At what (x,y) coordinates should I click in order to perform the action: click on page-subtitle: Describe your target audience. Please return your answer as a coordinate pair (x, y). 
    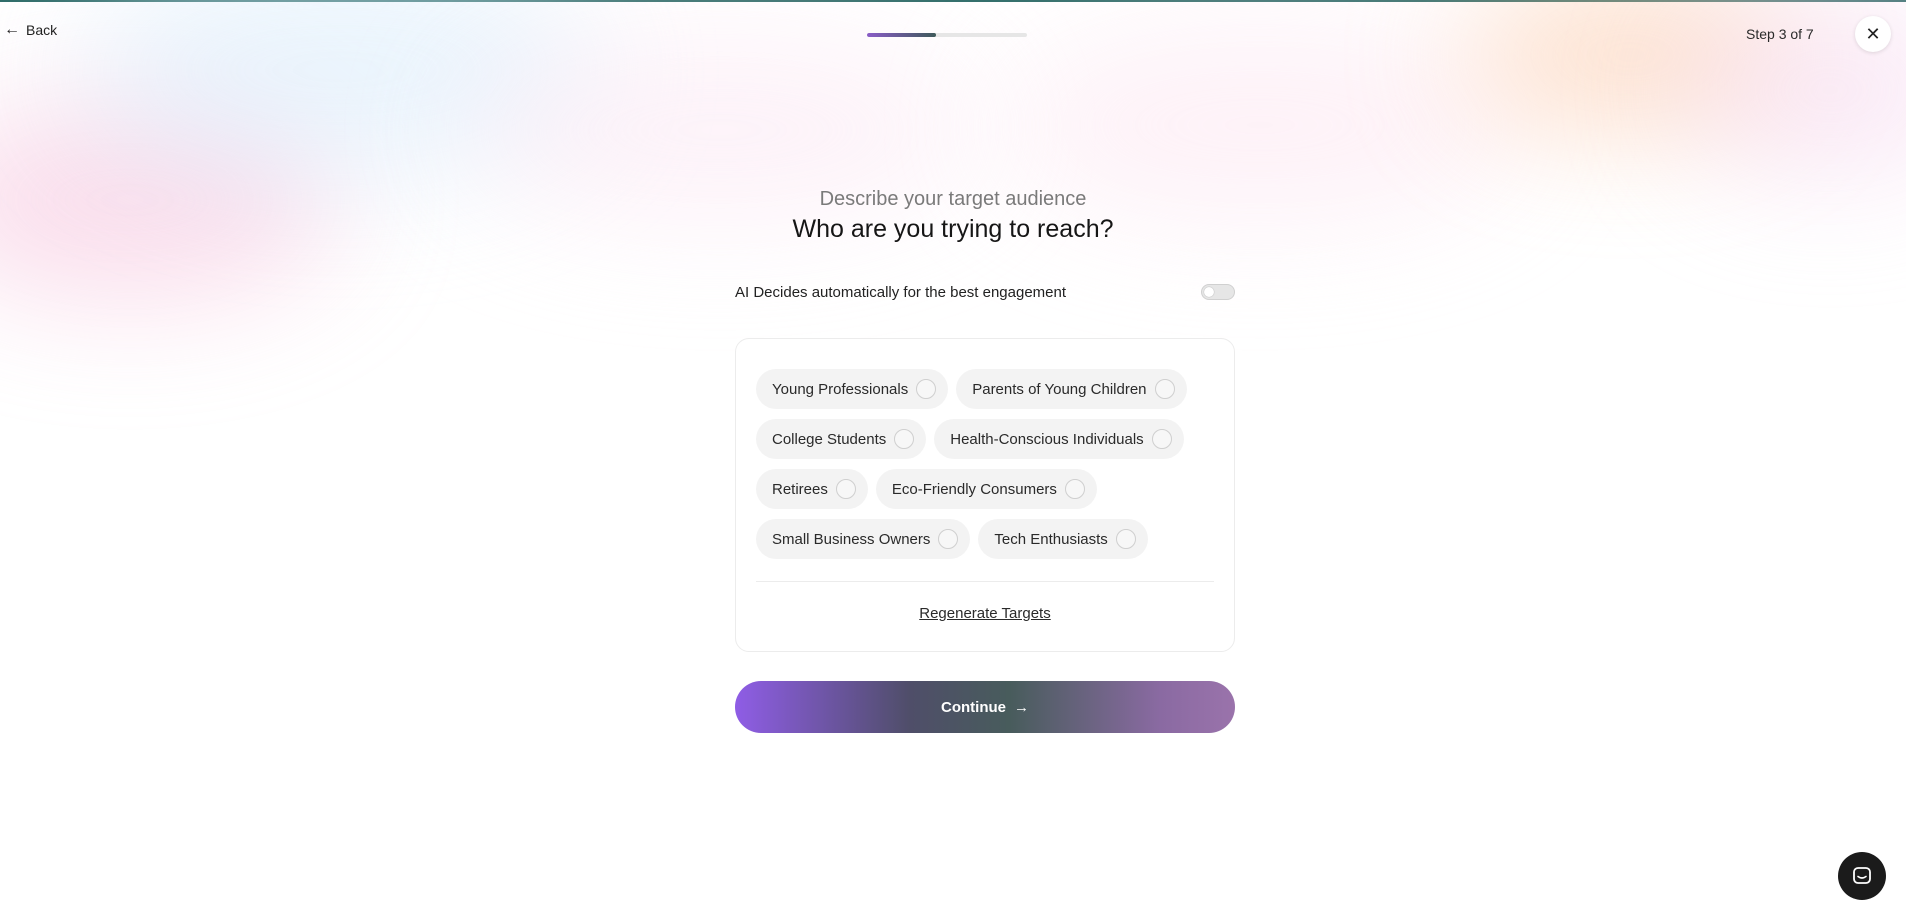
    Looking at the image, I should click on (953, 199).